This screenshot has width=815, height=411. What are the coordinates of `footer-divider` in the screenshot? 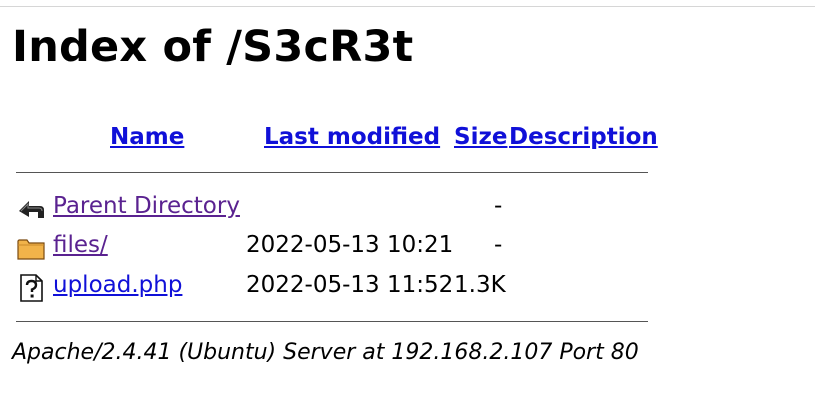 It's located at (332, 321).